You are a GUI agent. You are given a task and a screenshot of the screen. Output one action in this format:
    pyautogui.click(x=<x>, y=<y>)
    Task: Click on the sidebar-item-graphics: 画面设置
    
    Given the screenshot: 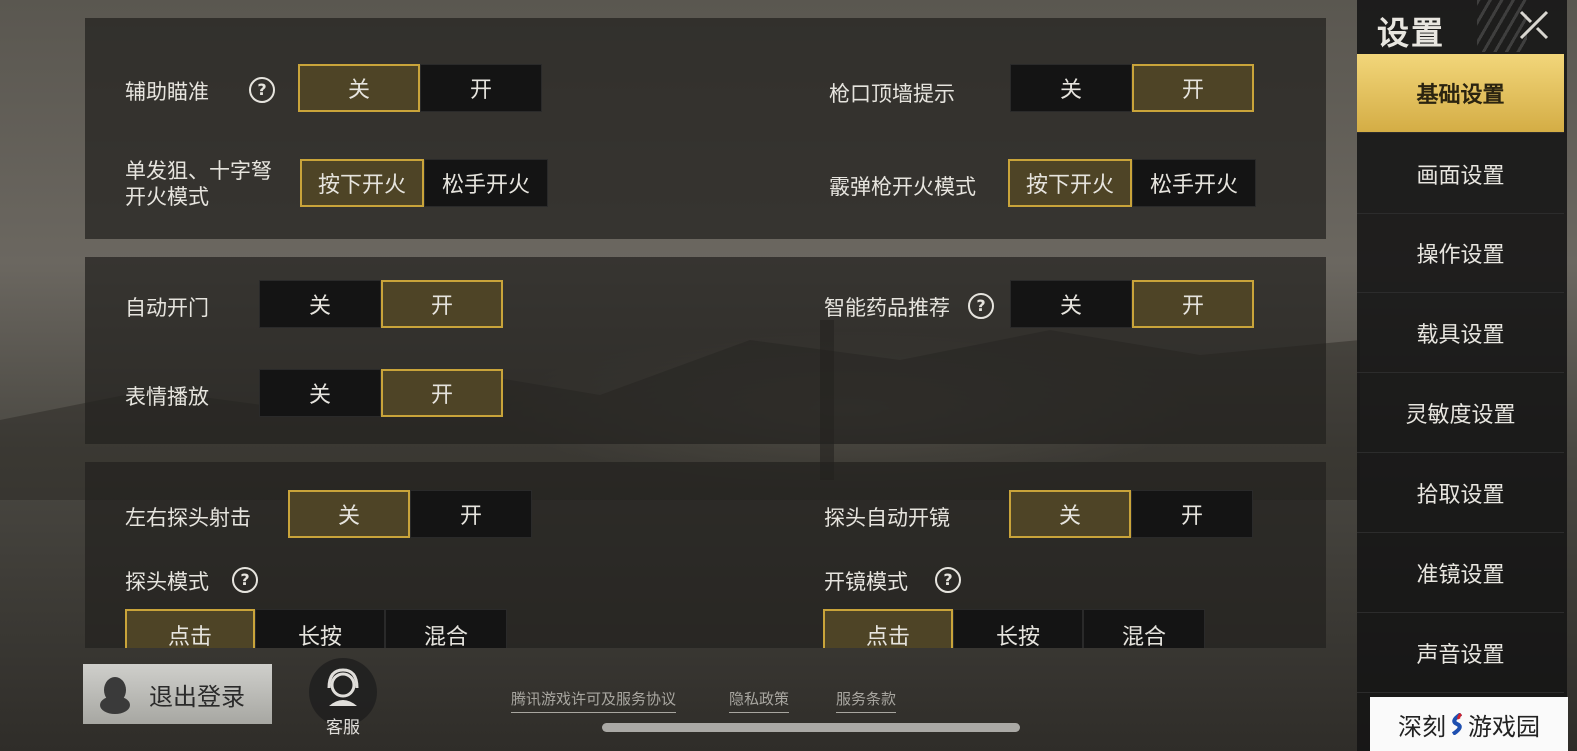 What is the action you would take?
    pyautogui.click(x=1460, y=174)
    